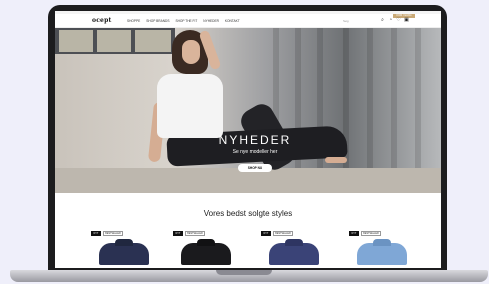 This screenshot has width=489, height=284. I want to click on nav-link-shop-the-fit: SHOP THE FIT, so click(186, 21).